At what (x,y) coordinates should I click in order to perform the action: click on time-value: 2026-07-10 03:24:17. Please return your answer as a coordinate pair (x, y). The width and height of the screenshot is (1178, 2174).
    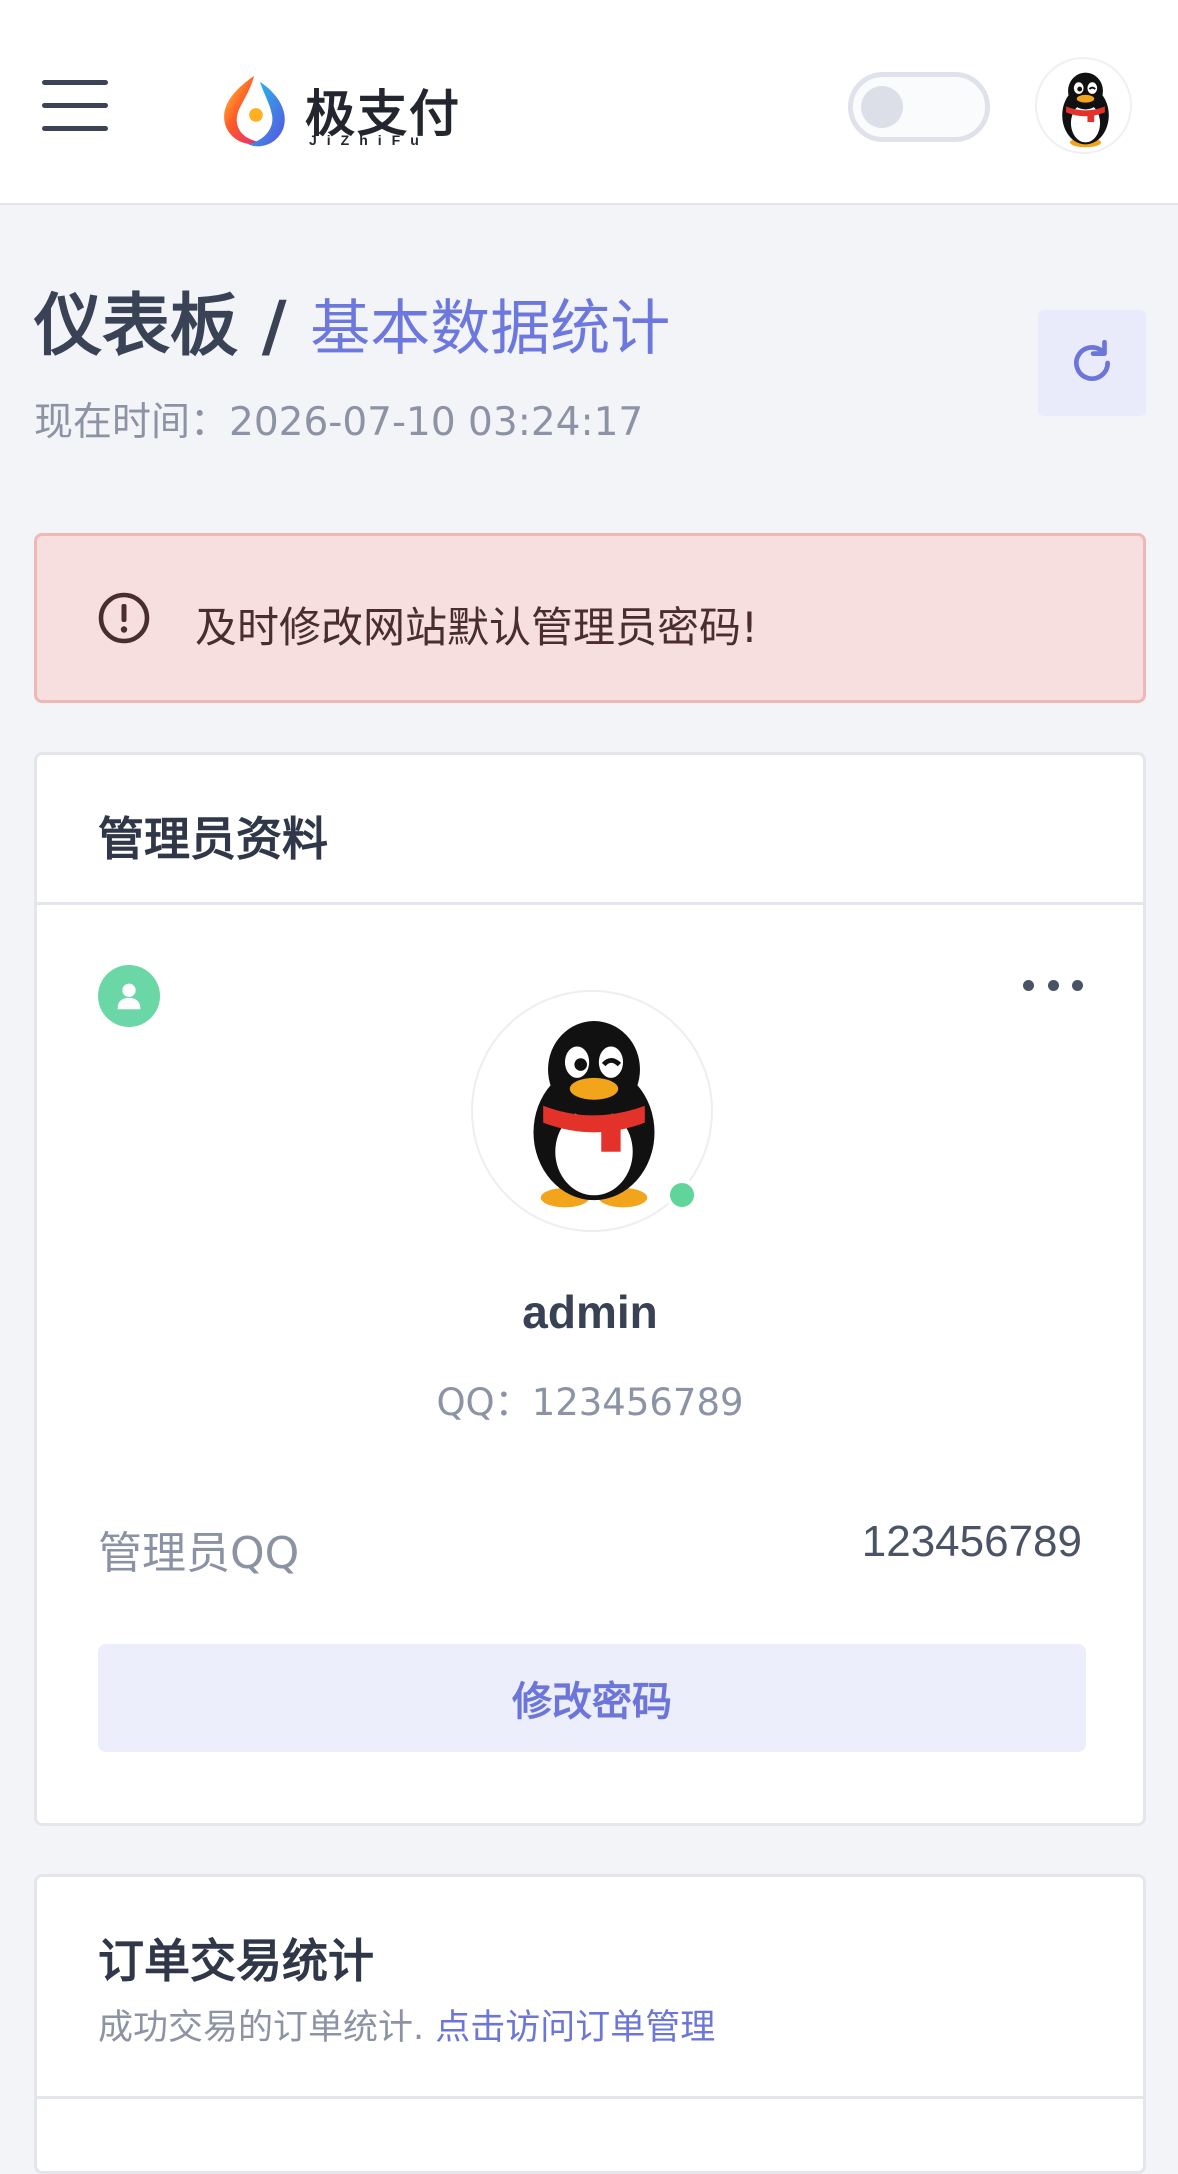
    Looking at the image, I should click on (436, 422).